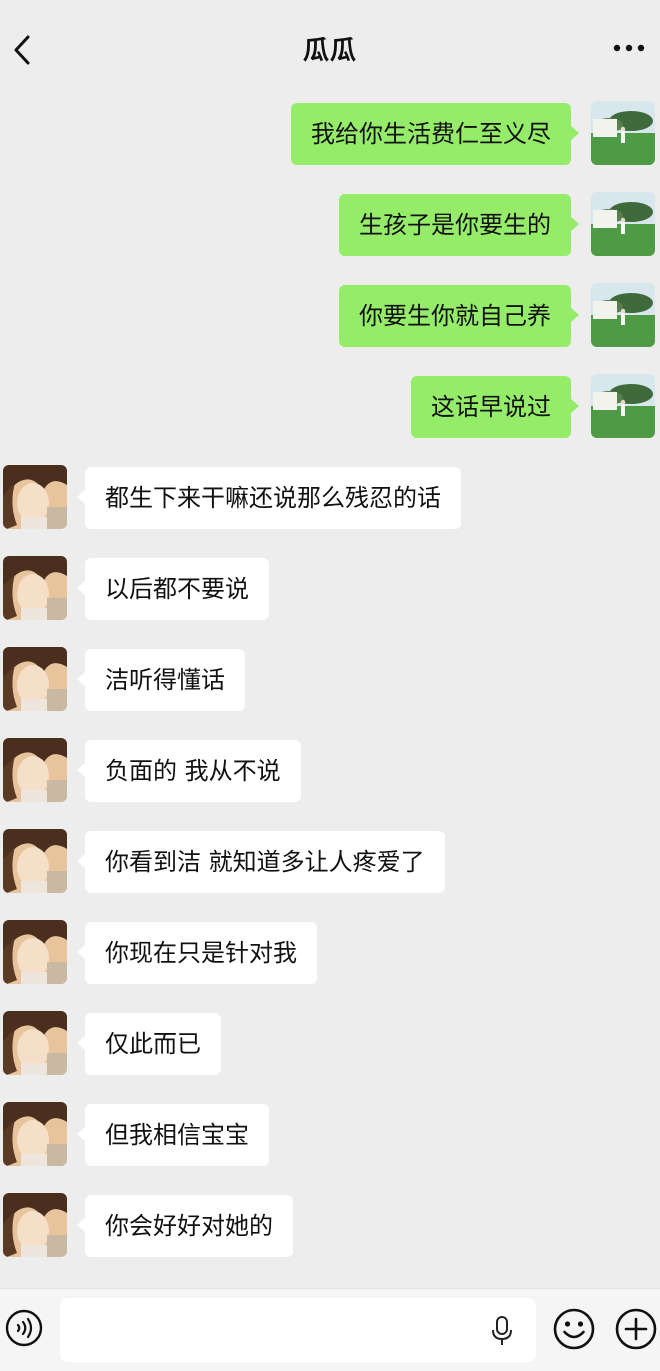 The width and height of the screenshot is (660, 1371). I want to click on message-bubble-incoming: 你会好好对她的, so click(185, 1226).